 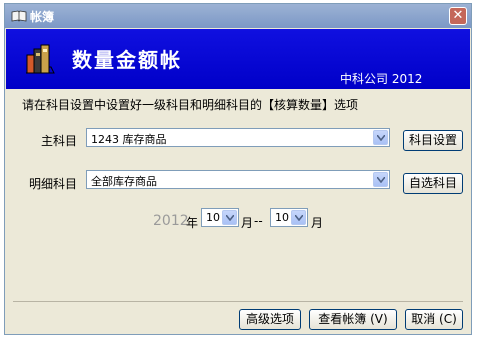 I want to click on main-subject-value: 1243 库存商品, so click(x=129, y=139).